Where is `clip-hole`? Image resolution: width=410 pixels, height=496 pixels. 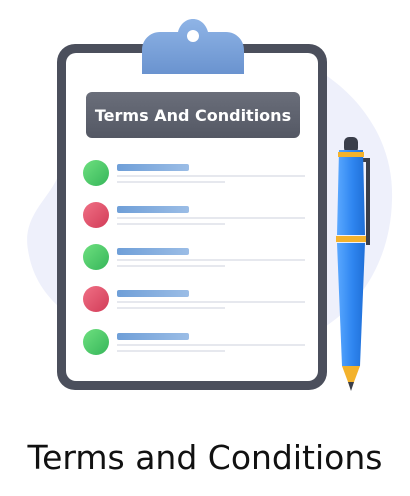 clip-hole is located at coordinates (193, 36).